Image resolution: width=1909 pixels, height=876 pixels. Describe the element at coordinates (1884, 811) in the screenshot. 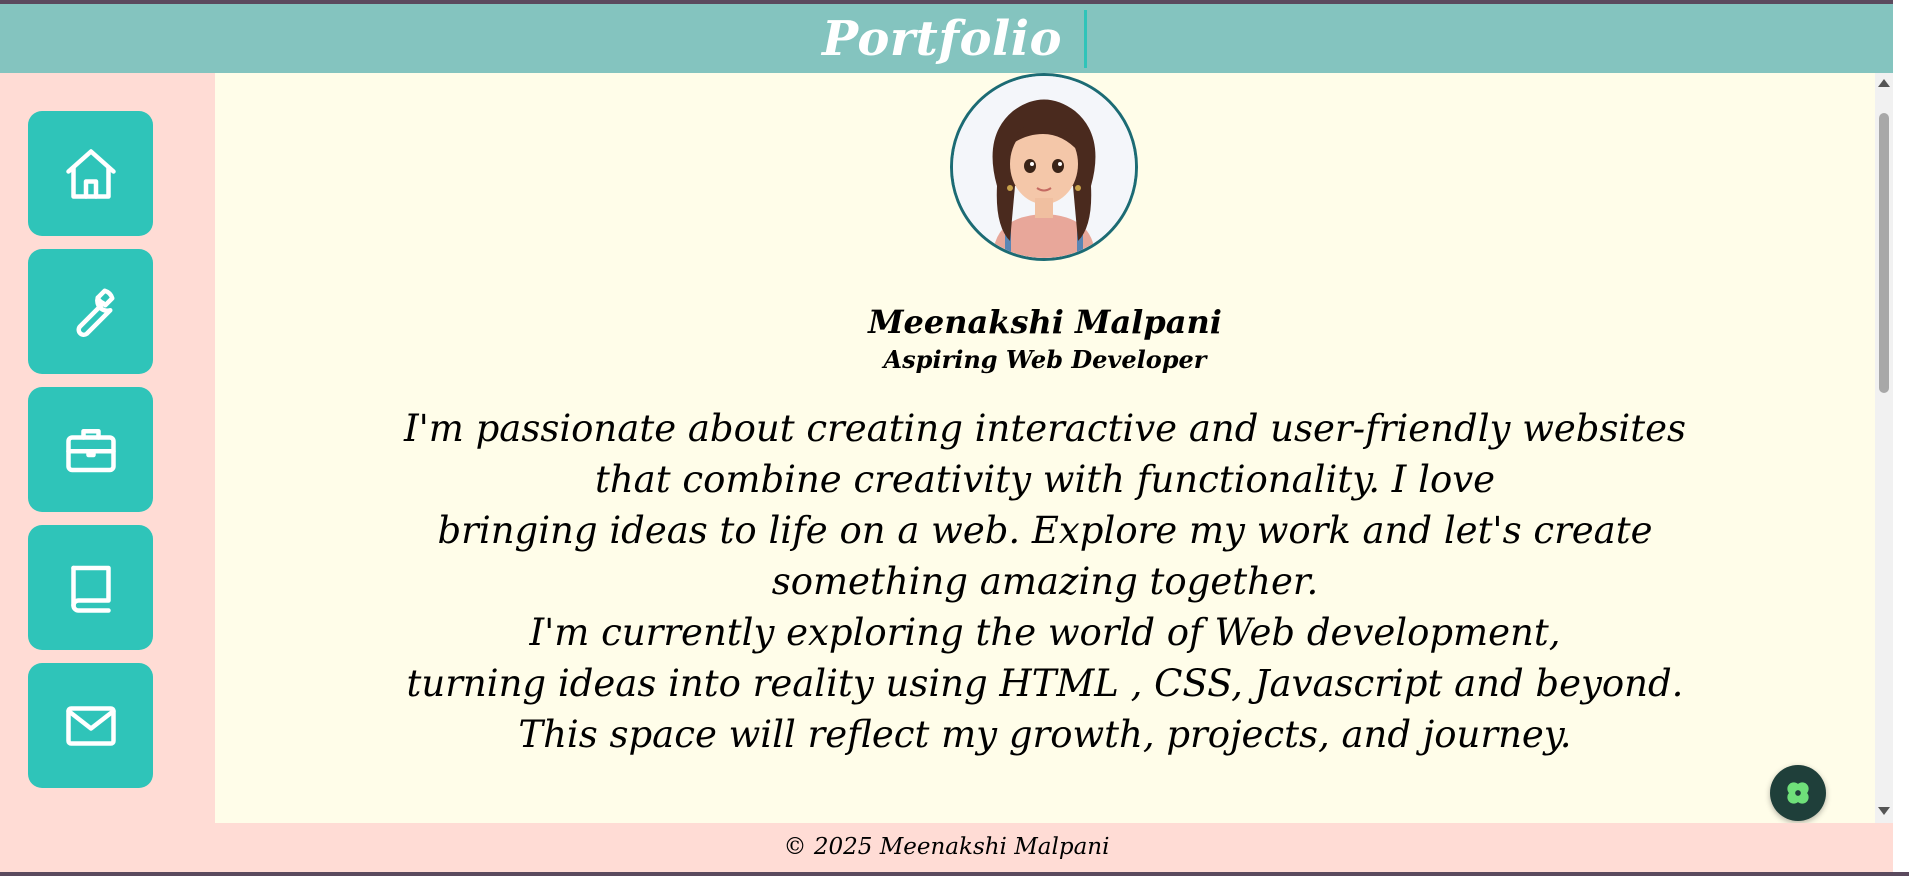

I see `scroll-down-arrow-icon` at that location.